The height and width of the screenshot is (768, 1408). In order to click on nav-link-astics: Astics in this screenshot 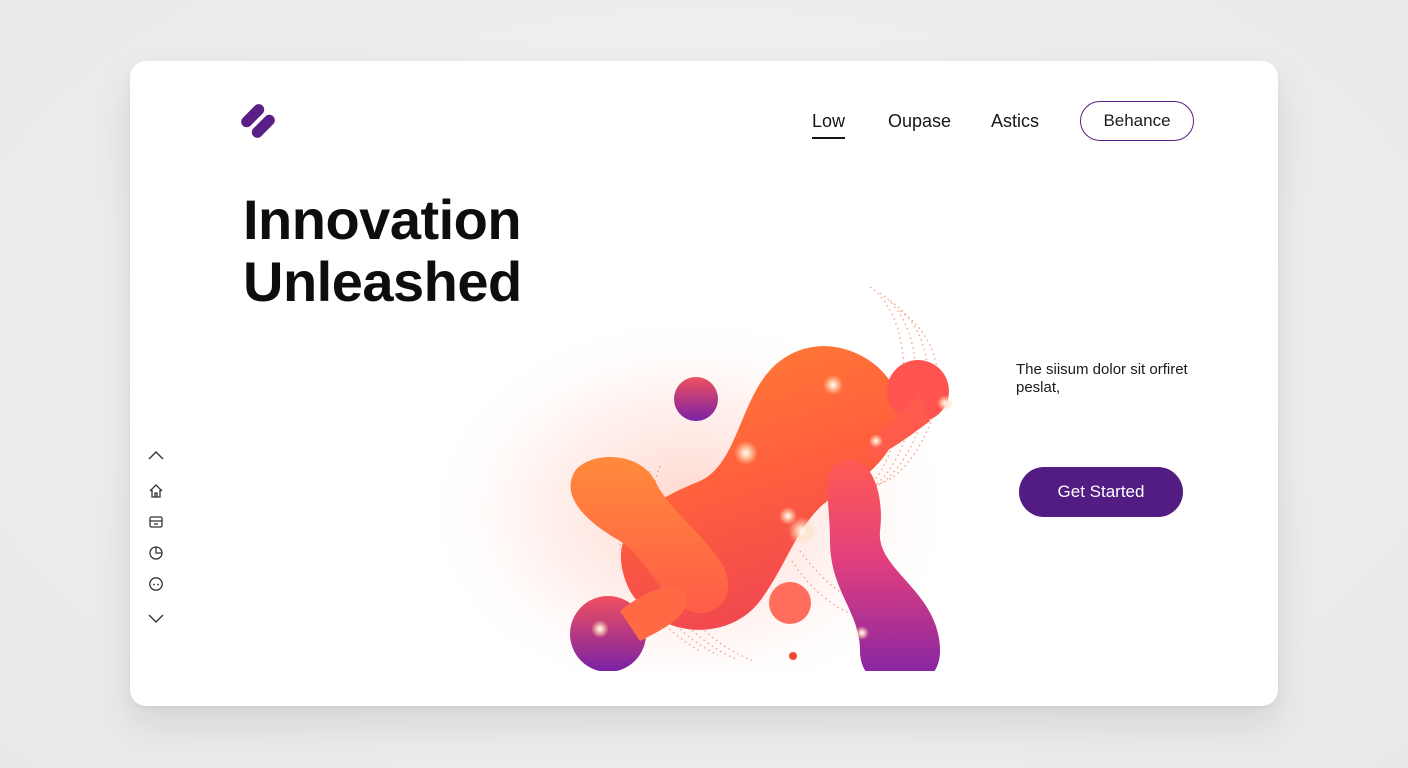, I will do `click(1015, 121)`.